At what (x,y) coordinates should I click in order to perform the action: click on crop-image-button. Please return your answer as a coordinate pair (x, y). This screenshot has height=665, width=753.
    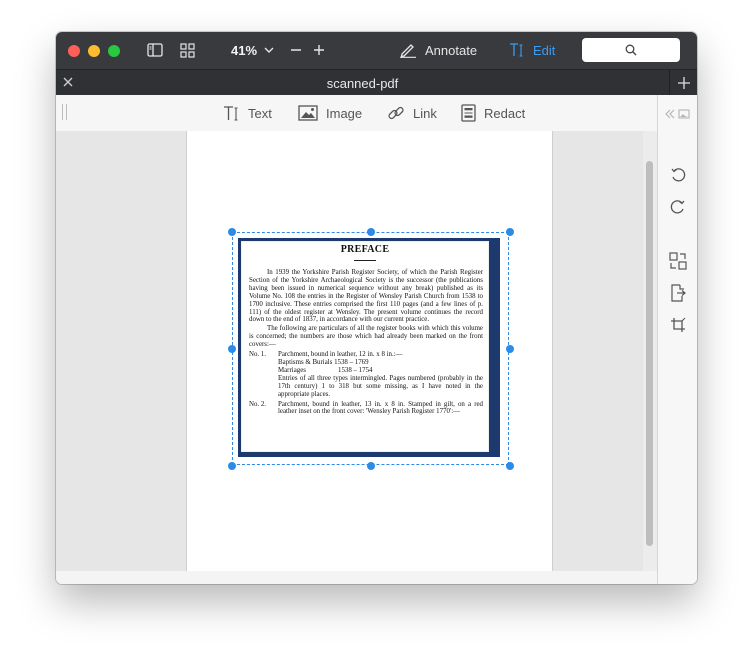
    Looking at the image, I should click on (678, 325).